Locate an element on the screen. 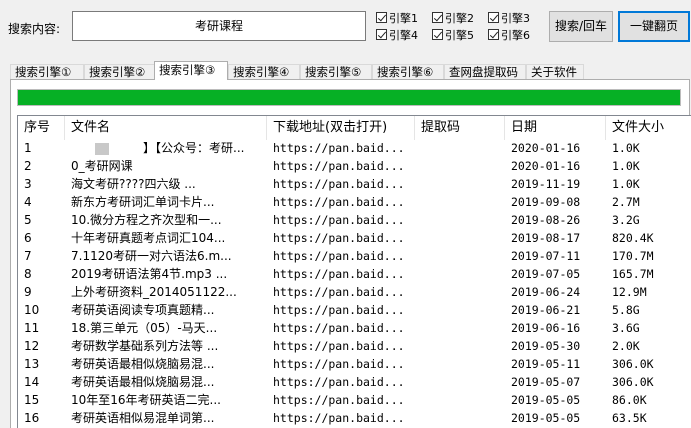 The width and height of the screenshot is (691, 428). search-label: 搜索内容: is located at coordinates (34, 29).